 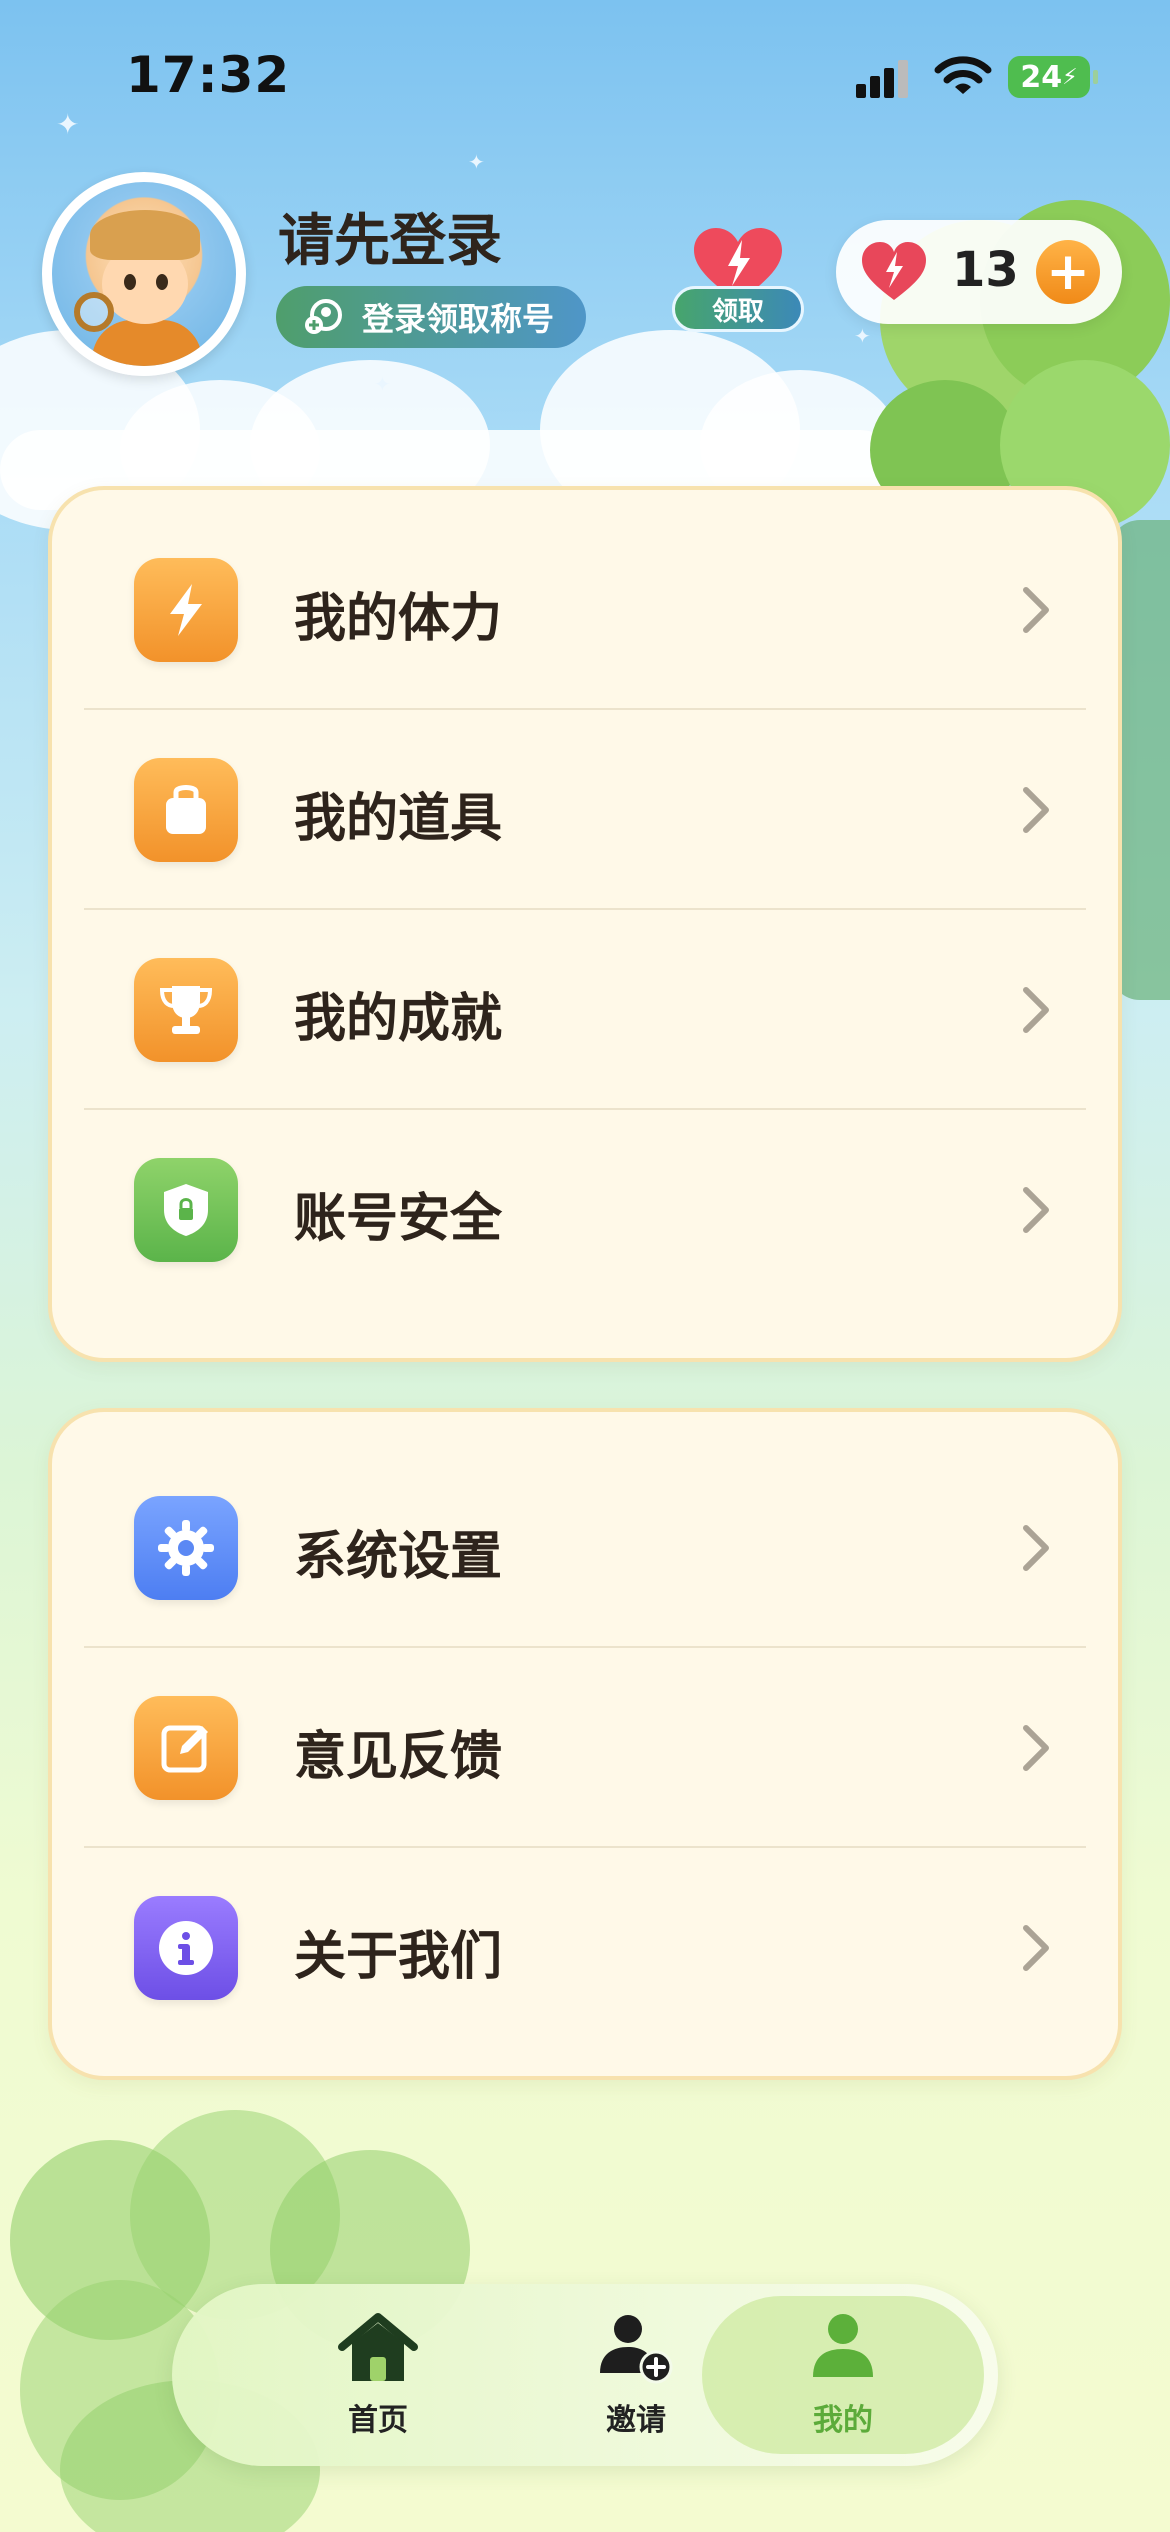 What do you see at coordinates (186, 1210) in the screenshot?
I see `shield-lock-icon` at bounding box center [186, 1210].